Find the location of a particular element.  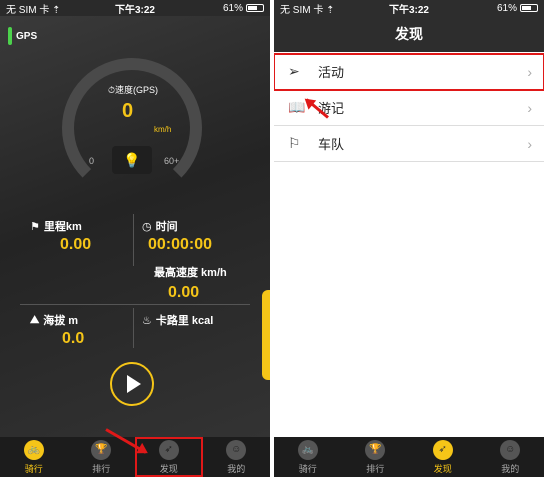

stats-divider-horizontal is located at coordinates (135, 304).